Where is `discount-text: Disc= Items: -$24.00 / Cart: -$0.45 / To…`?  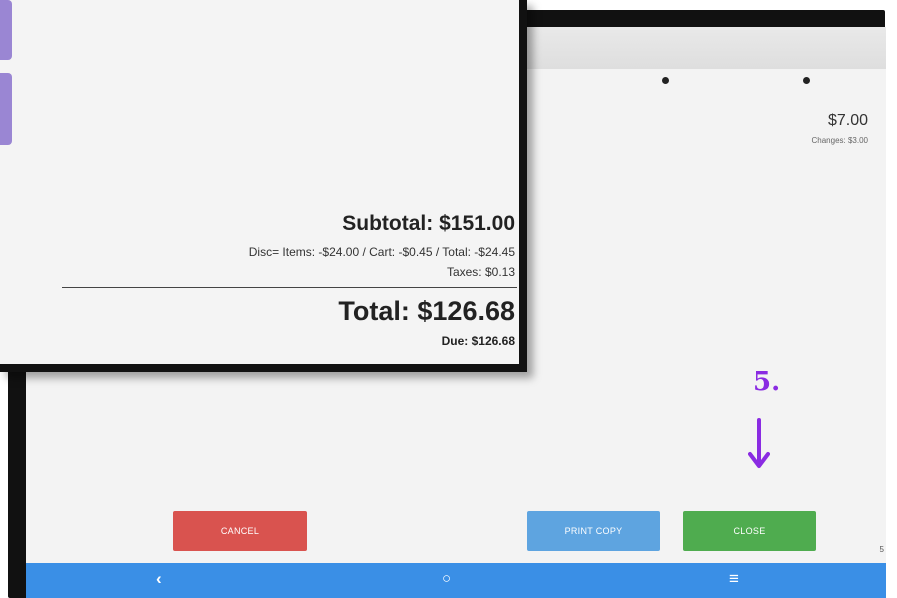
discount-text: Disc= Items: -$24.00 / Cart: -$0.45 / To… is located at coordinates (381, 252).